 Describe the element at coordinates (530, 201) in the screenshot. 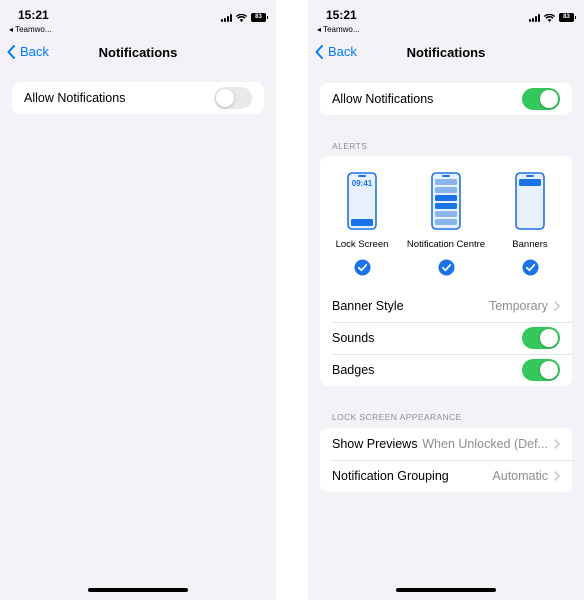

I see `banners-preview-icon` at that location.